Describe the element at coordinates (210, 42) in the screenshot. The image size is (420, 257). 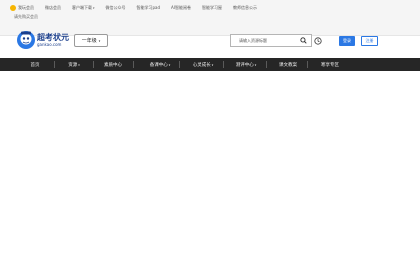
I see `site-header: 超考状元 gankao.com 一年级 ▾ 登录 注册` at that location.